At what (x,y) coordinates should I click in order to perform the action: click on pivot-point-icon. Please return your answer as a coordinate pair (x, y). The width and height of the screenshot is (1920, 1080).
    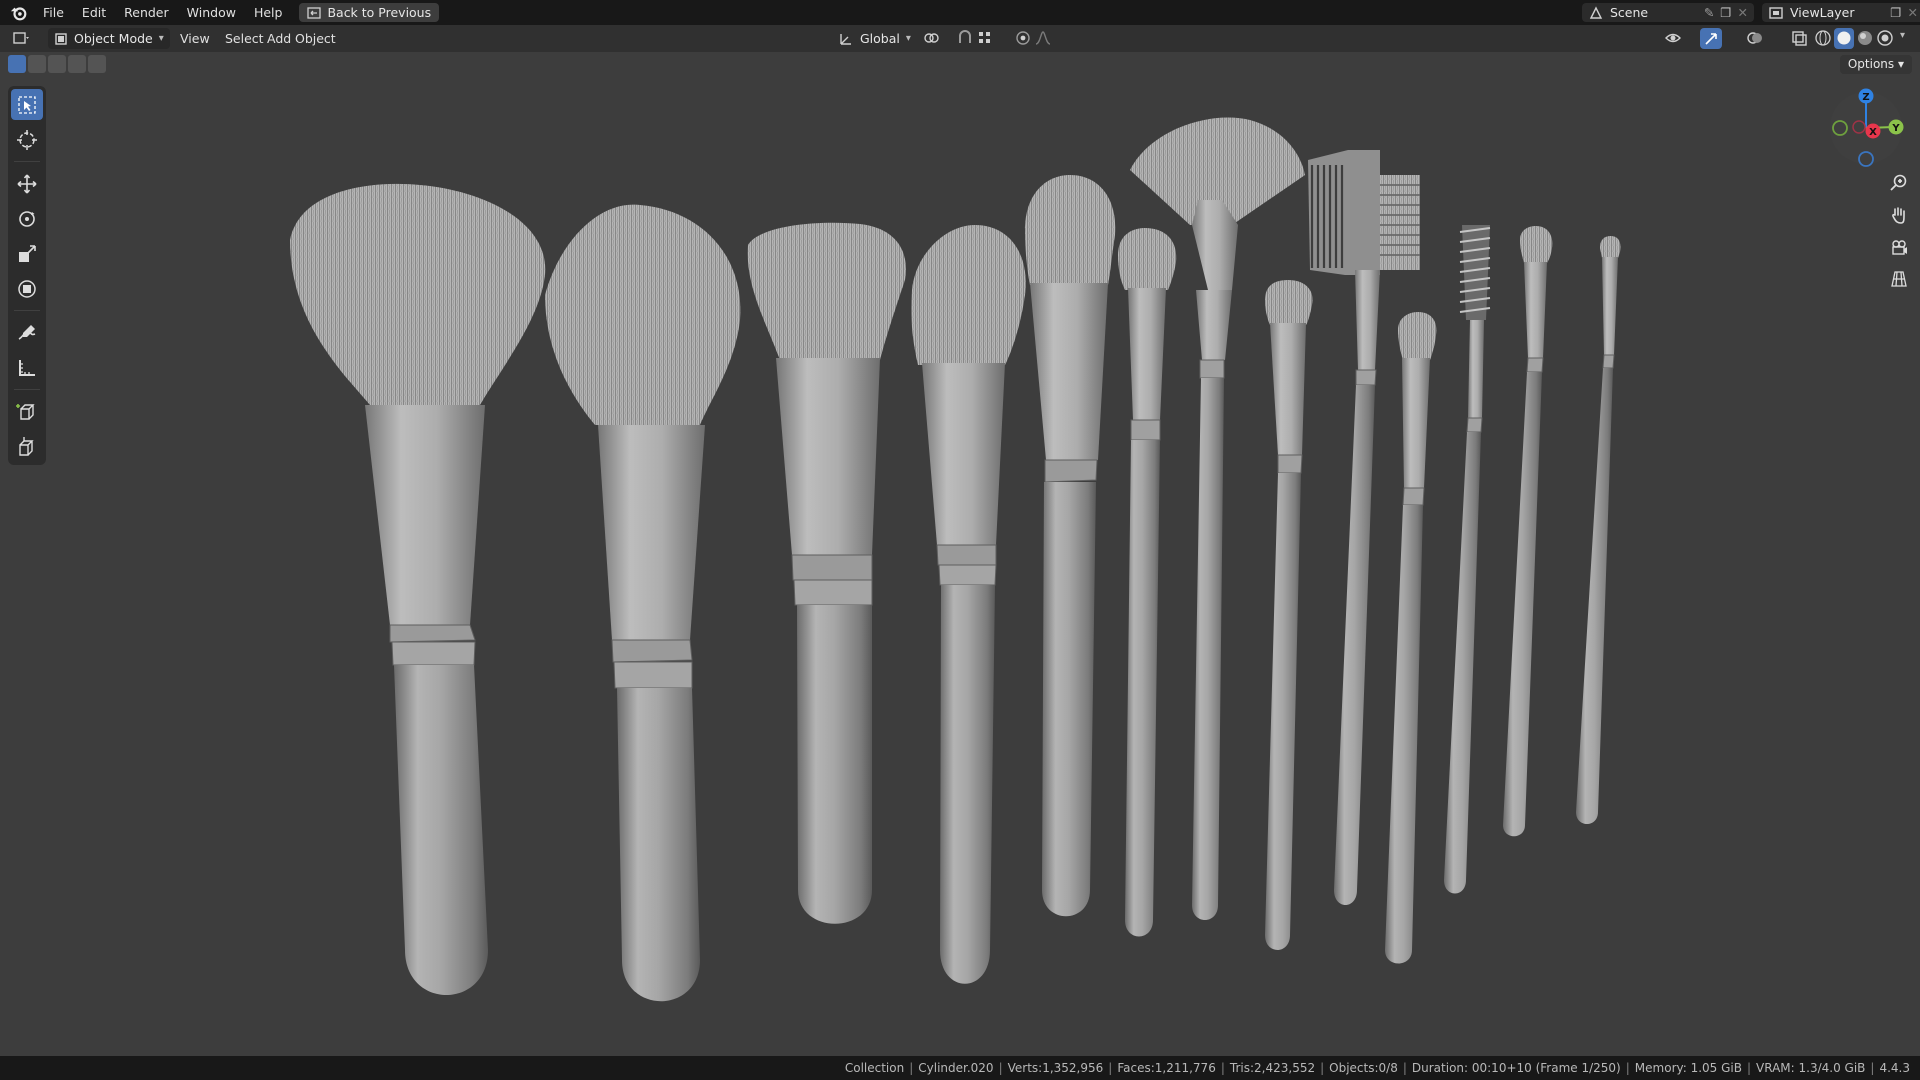
    Looking at the image, I should click on (931, 38).